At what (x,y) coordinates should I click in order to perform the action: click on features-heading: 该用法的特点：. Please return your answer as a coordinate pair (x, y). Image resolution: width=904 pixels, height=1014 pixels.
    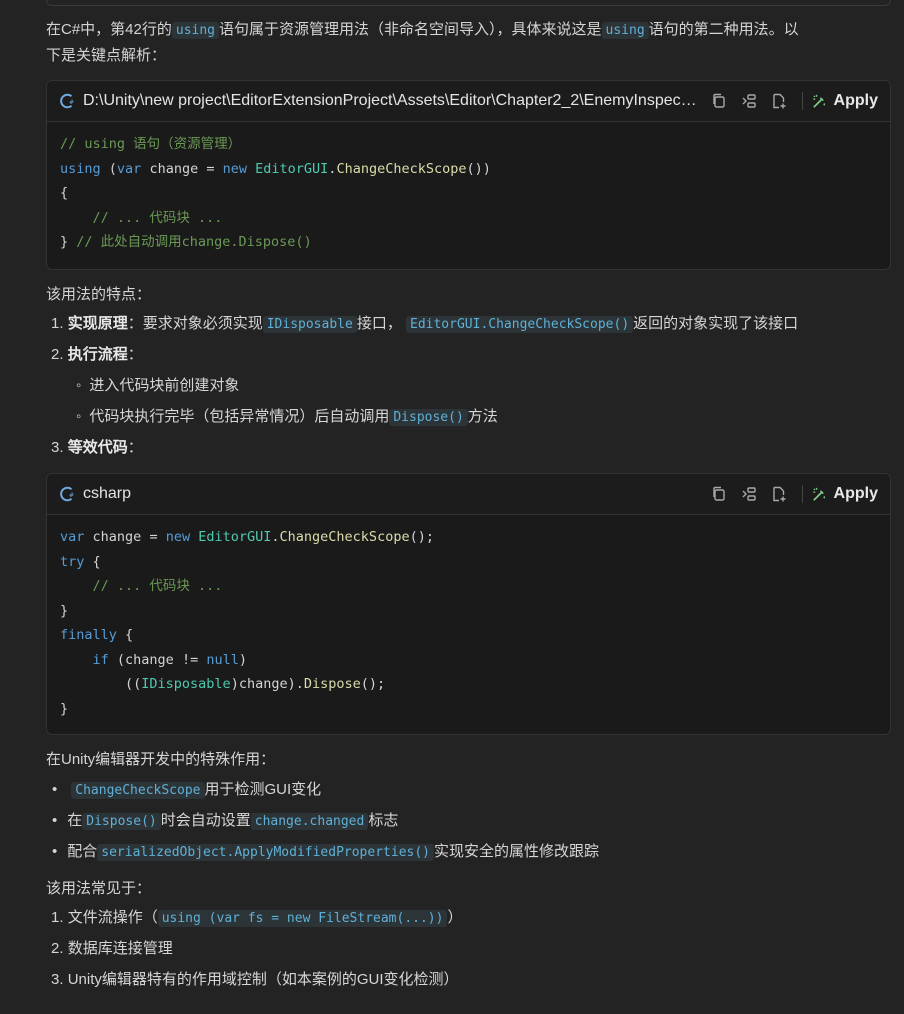
    Looking at the image, I should click on (99, 294).